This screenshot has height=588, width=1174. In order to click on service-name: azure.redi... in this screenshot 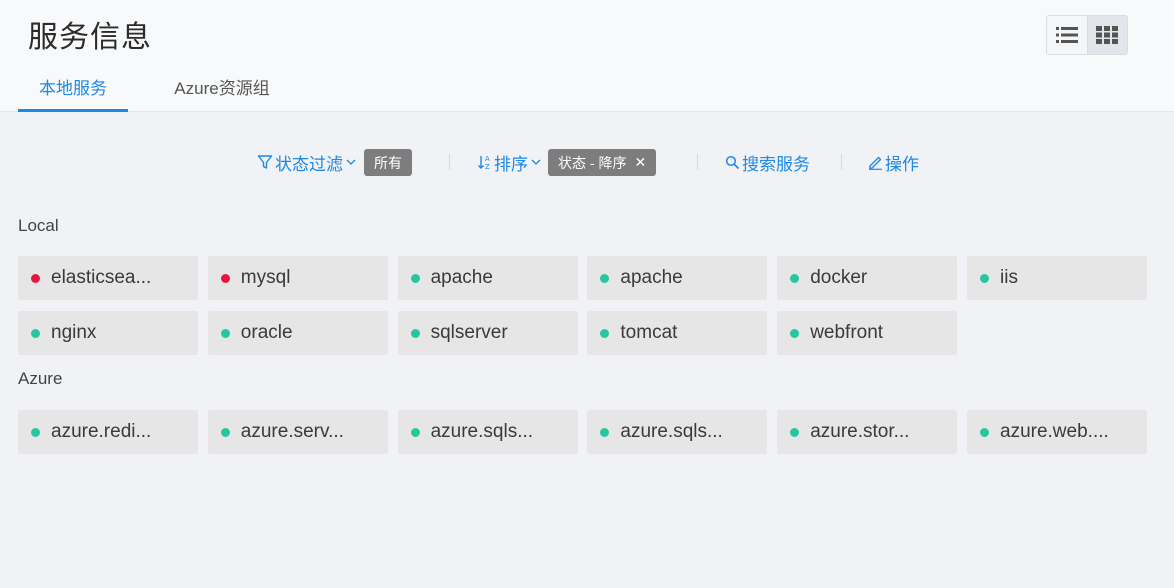, I will do `click(101, 431)`.